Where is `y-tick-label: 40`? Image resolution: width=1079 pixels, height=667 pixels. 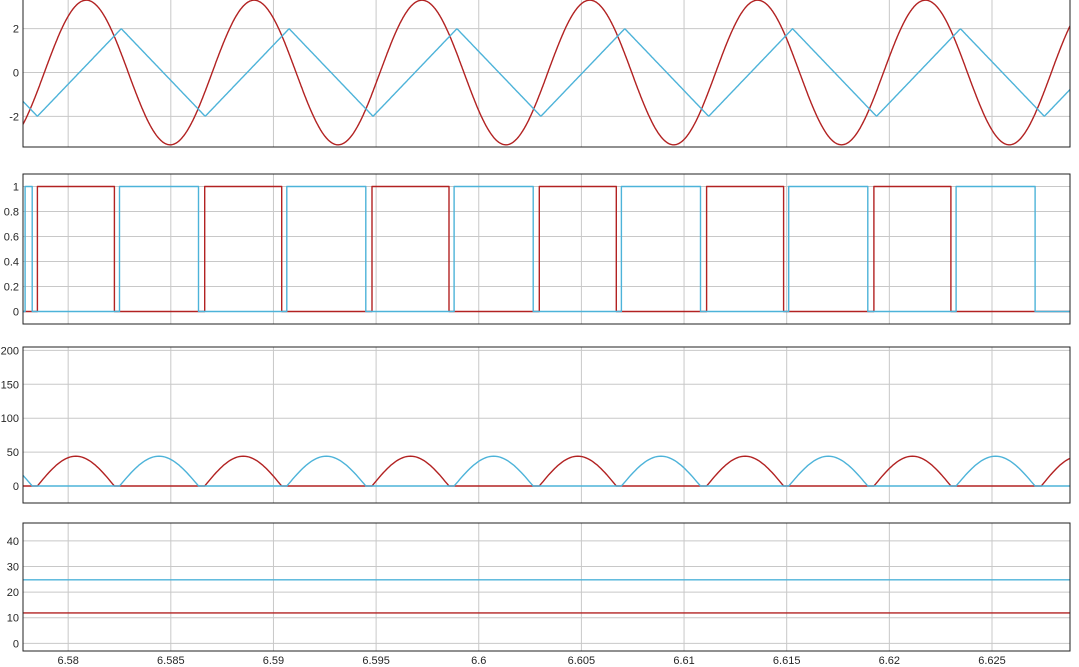 y-tick-label: 40 is located at coordinates (13, 542).